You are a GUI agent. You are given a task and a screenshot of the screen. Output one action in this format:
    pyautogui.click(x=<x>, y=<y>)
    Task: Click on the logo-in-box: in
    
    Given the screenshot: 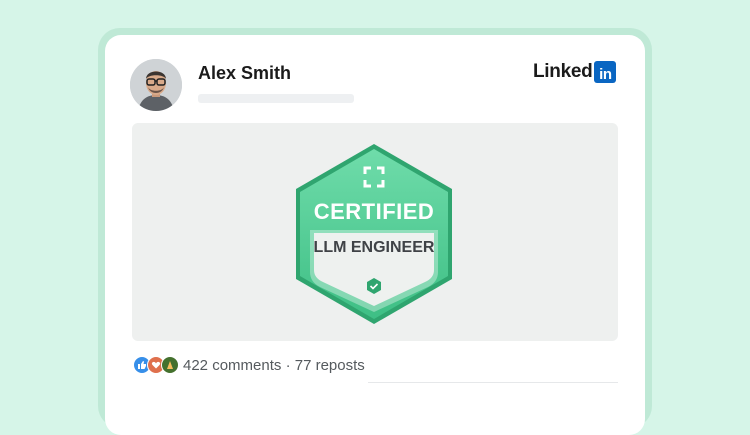 What is the action you would take?
    pyautogui.click(x=605, y=72)
    